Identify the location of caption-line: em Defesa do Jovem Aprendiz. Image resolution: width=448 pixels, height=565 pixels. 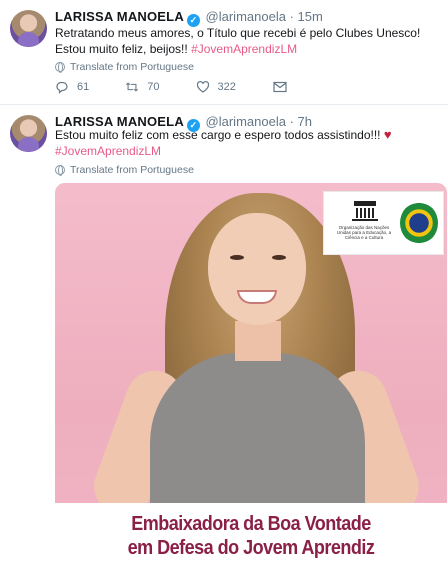
(251, 547).